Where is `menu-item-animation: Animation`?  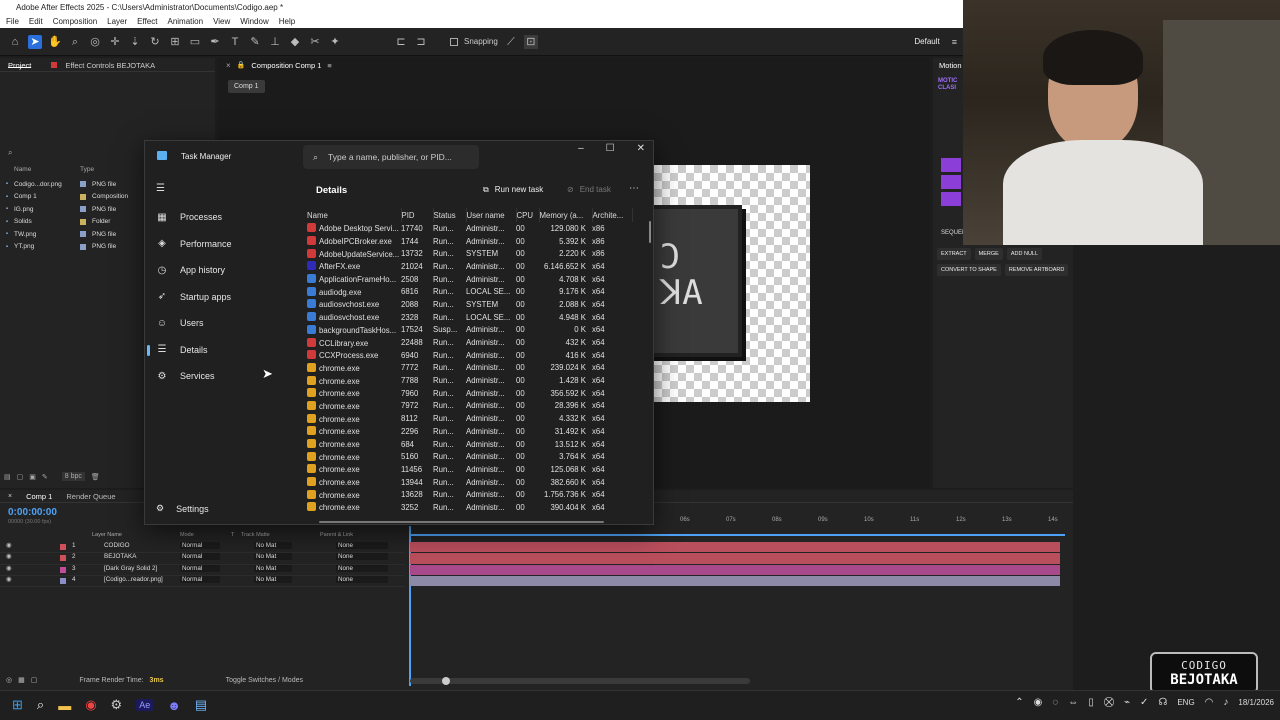
menu-item-animation: Animation is located at coordinates (185, 21).